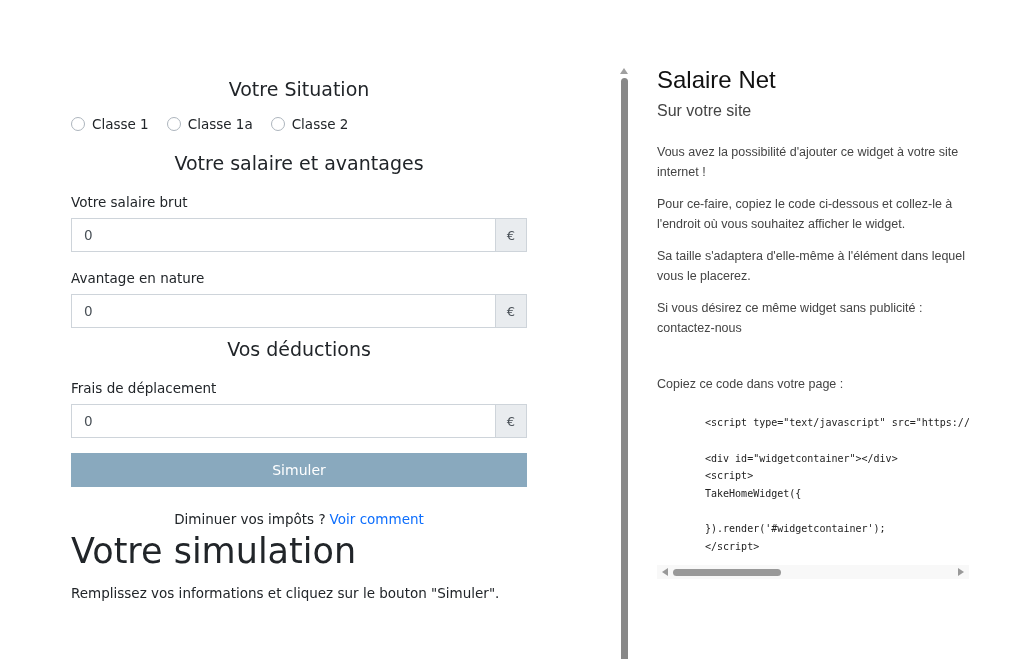 The width and height of the screenshot is (1024, 659). Describe the element at coordinates (812, 266) in the screenshot. I see `widget-paragraph: Sa taille s'adaptera d'elle-même à l'élément dans lequel vous le placerez.` at that location.